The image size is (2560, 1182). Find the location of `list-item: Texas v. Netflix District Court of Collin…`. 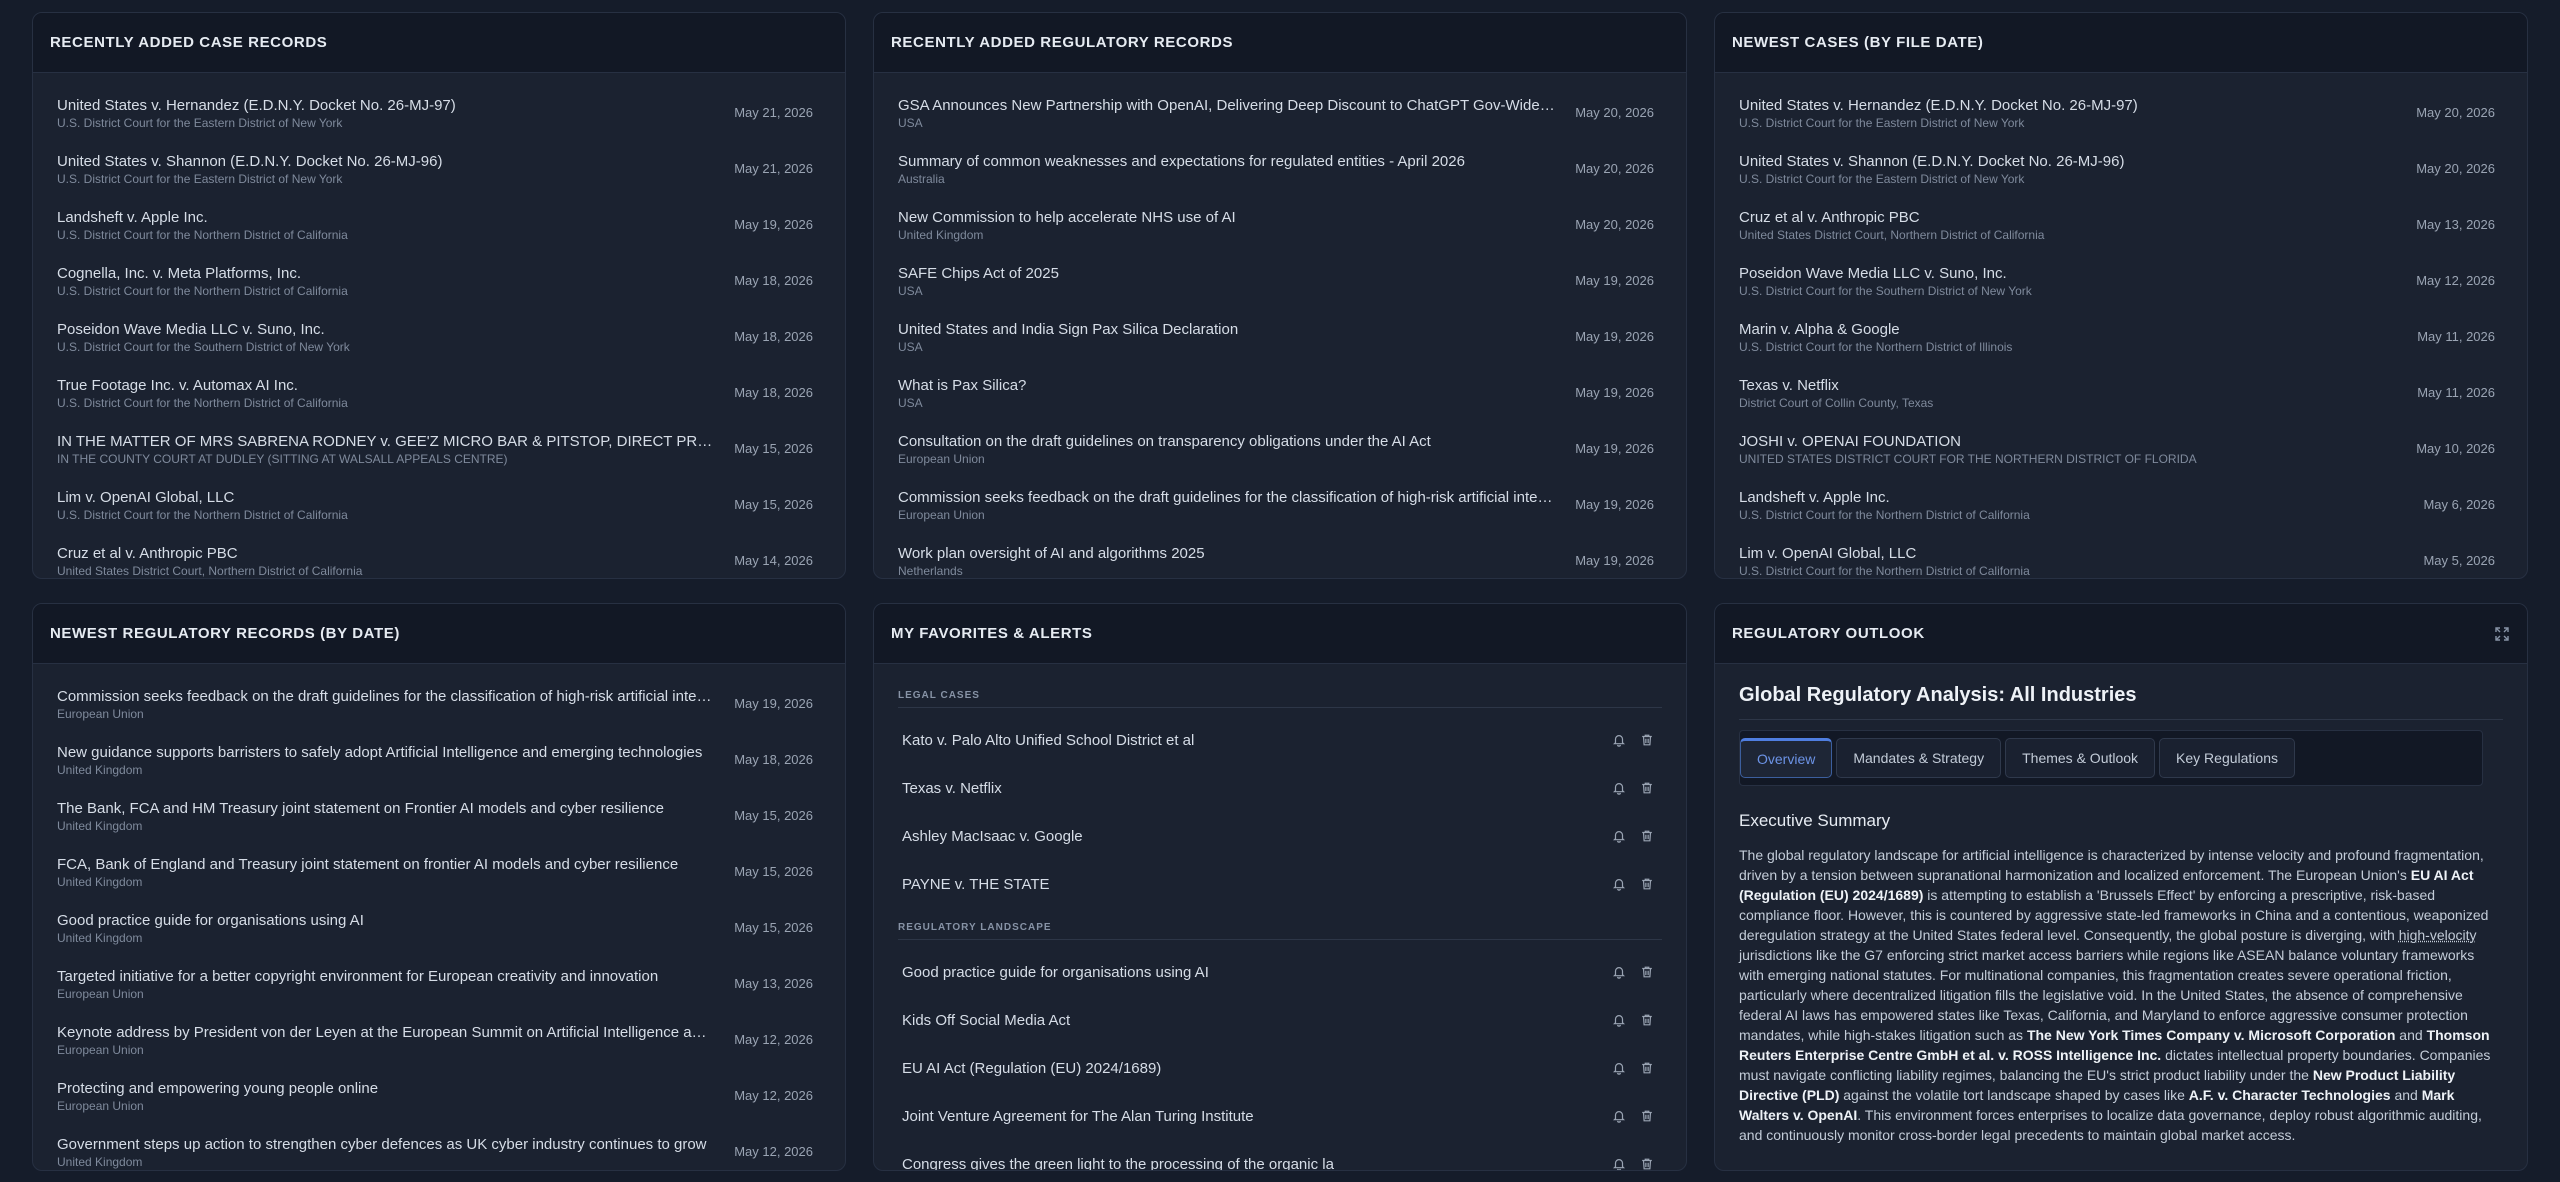

list-item: Texas v. Netflix District Court of Collin… is located at coordinates (2117, 404).